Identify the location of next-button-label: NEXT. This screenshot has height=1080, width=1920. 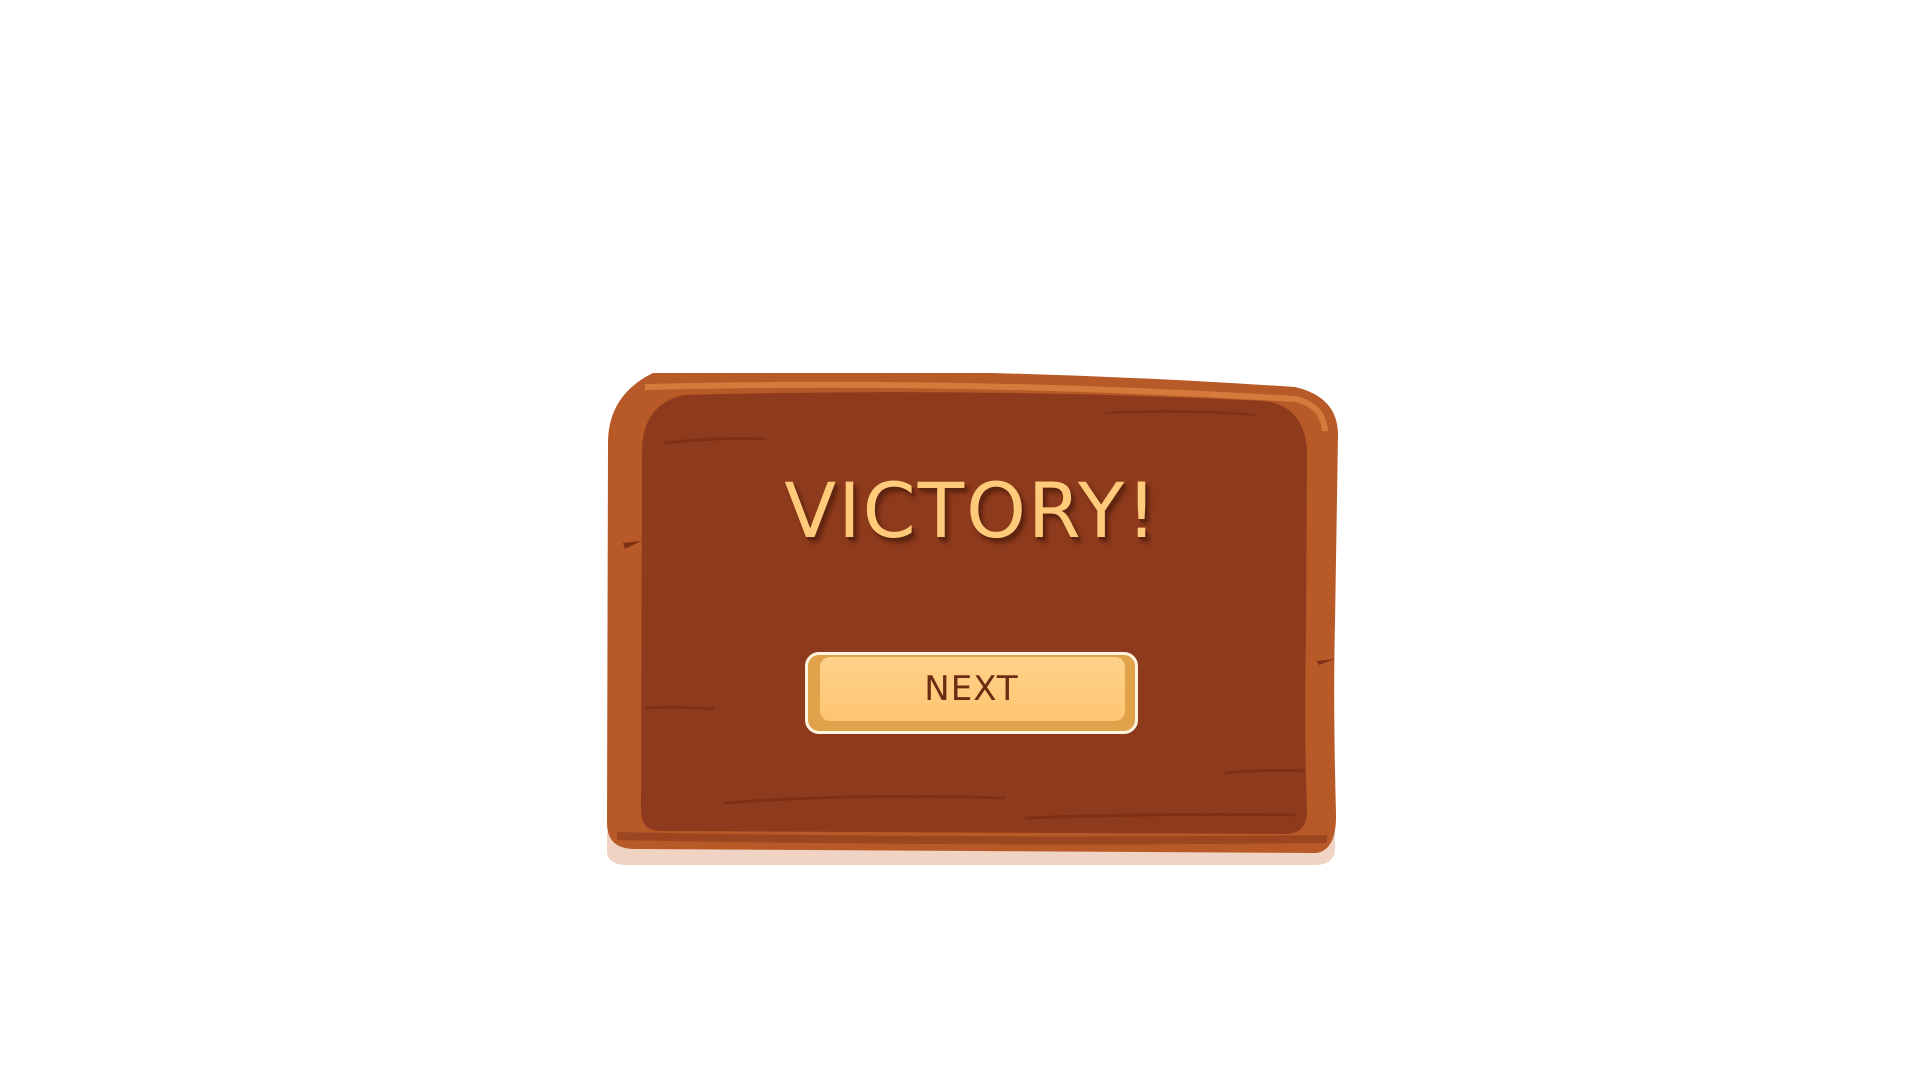
(971, 689).